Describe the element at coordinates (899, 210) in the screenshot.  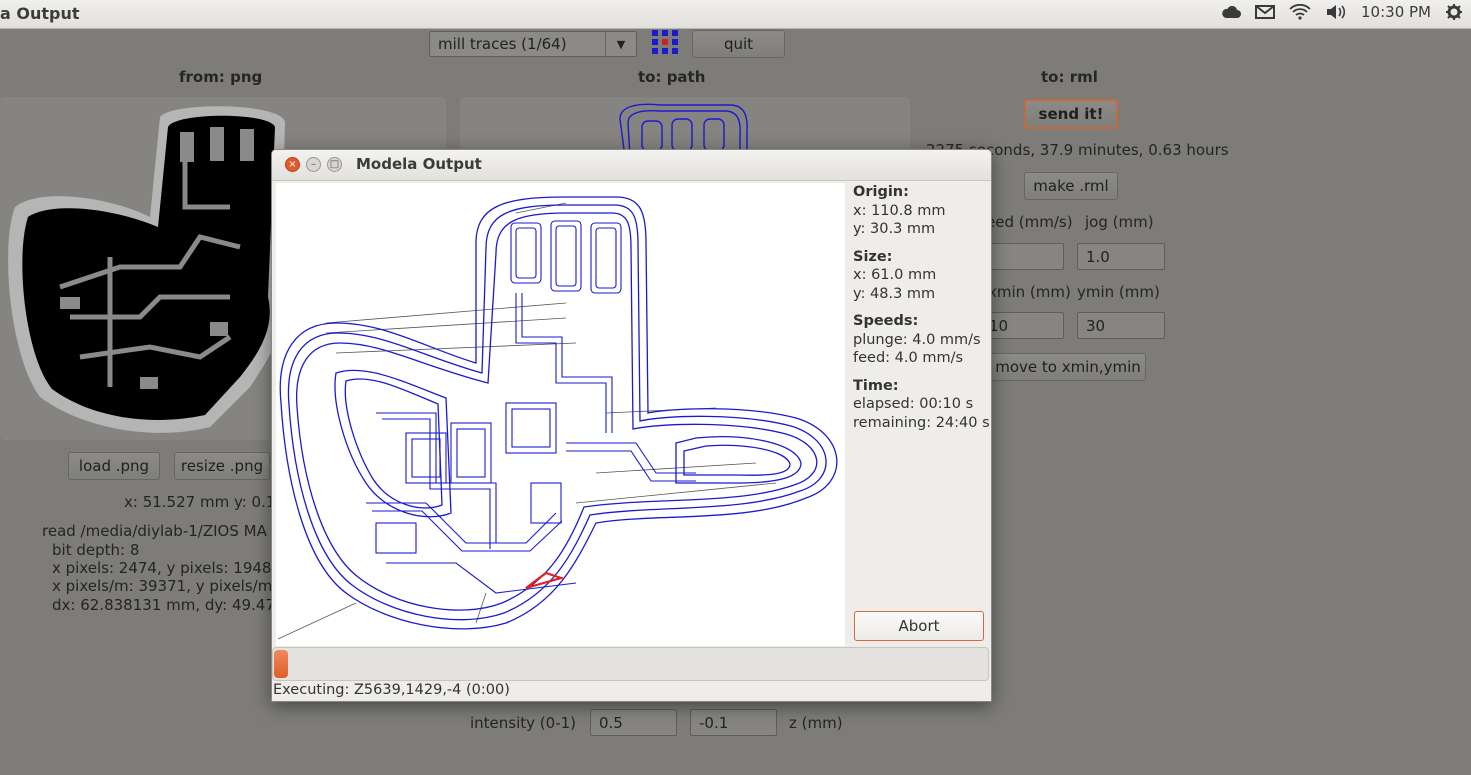
I see `origin-x: x: 110.8 mm` at that location.